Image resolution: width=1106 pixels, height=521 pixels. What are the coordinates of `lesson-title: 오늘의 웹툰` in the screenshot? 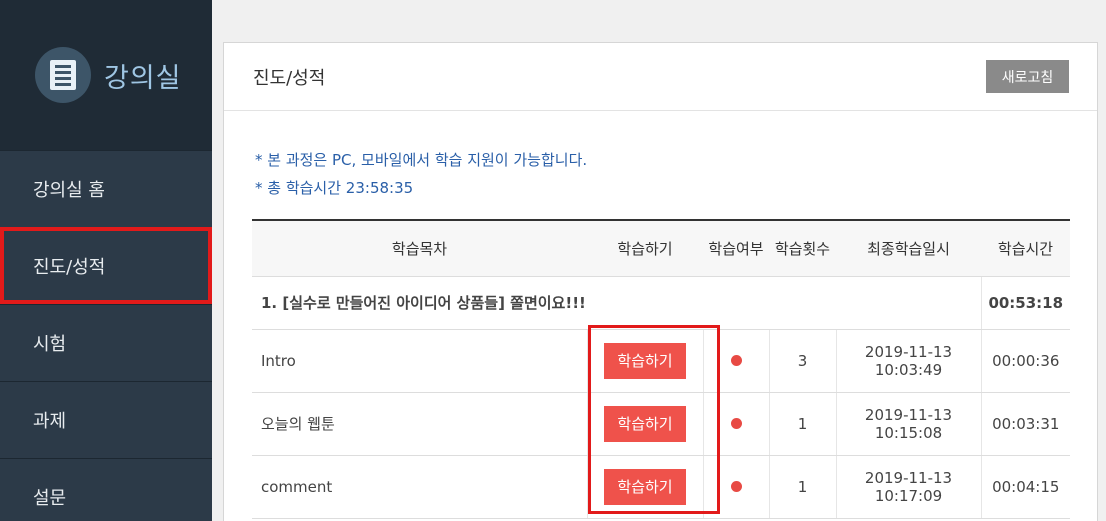 It's located at (419, 424).